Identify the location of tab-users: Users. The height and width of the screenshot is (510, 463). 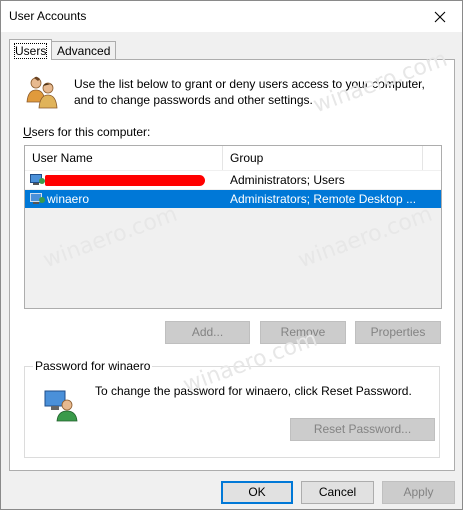
(31, 49).